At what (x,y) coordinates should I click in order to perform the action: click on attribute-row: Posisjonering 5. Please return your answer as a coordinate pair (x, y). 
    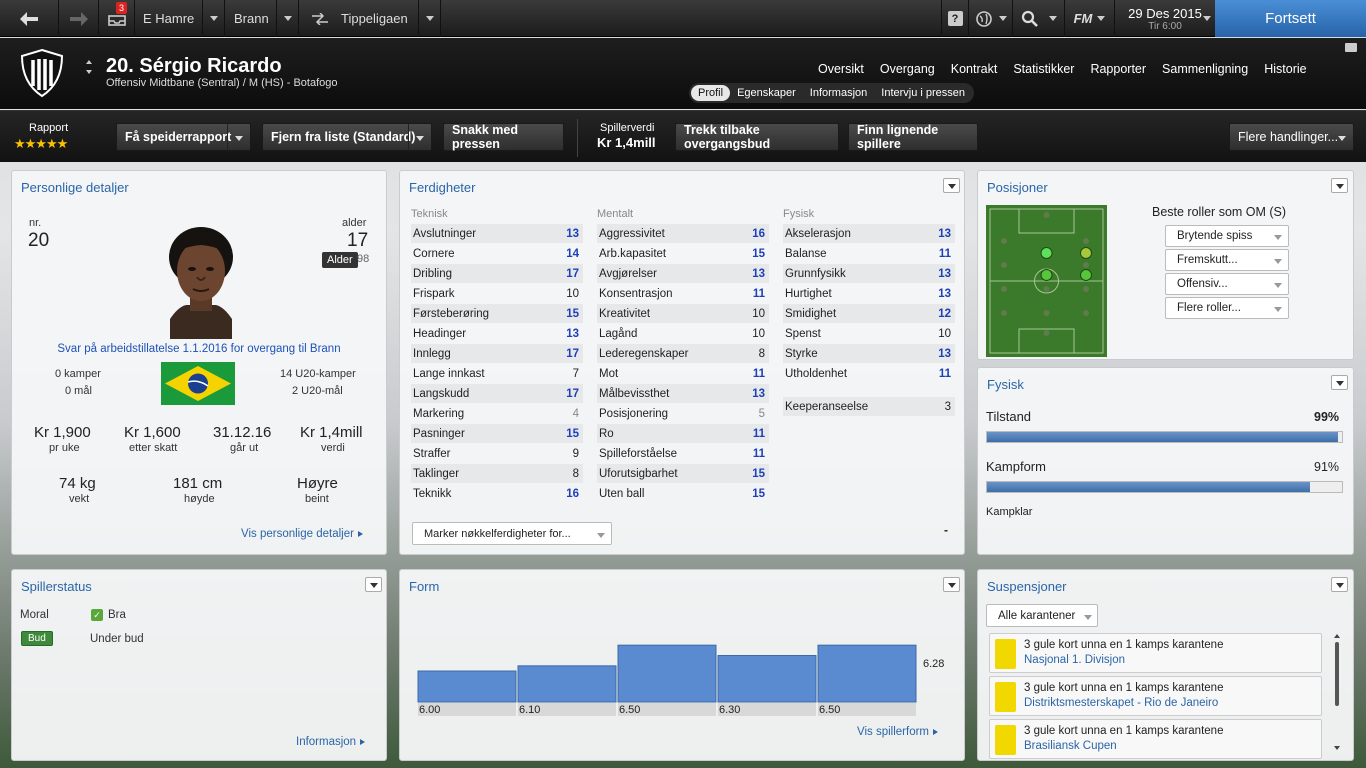
    Looking at the image, I should click on (683, 413).